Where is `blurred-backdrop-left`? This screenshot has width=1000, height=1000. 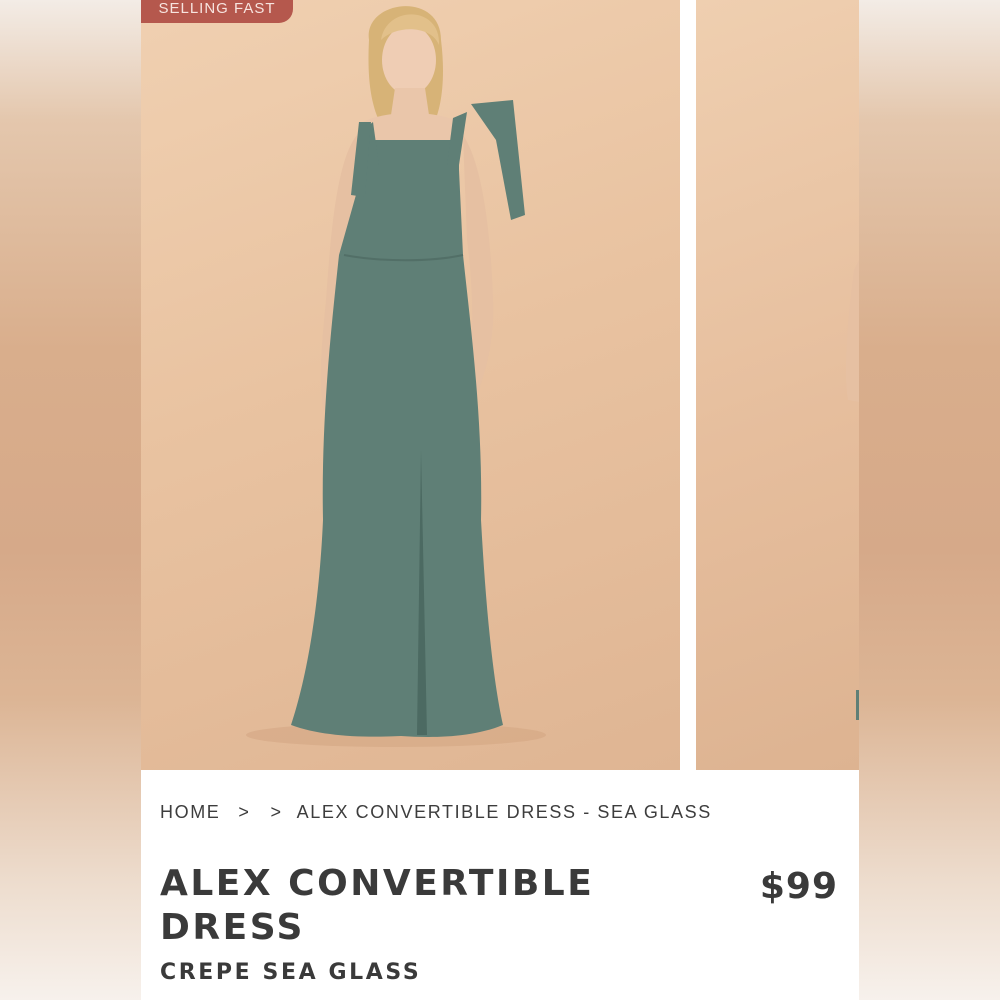 blurred-backdrop-left is located at coordinates (70, 500).